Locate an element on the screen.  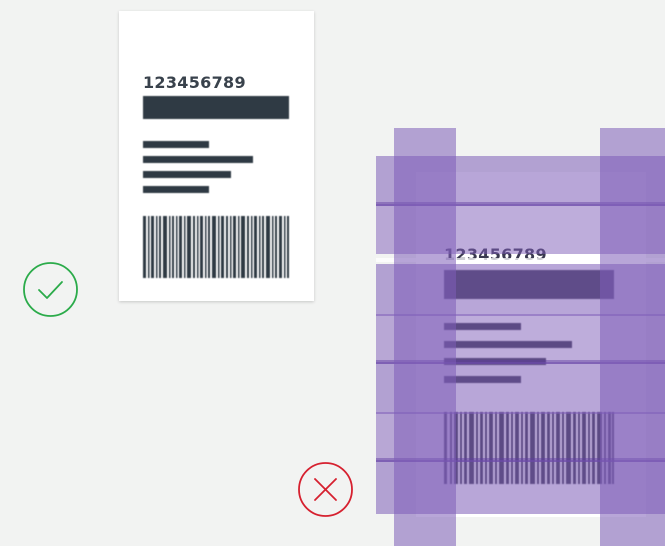
check-circle-icon is located at coordinates (50, 289).